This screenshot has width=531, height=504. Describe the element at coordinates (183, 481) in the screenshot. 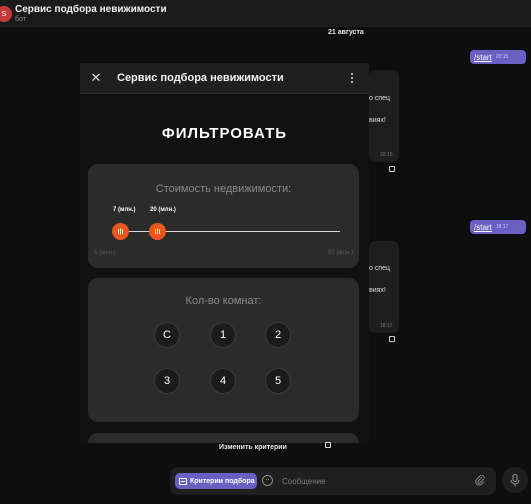

I see `menu-icon` at that location.